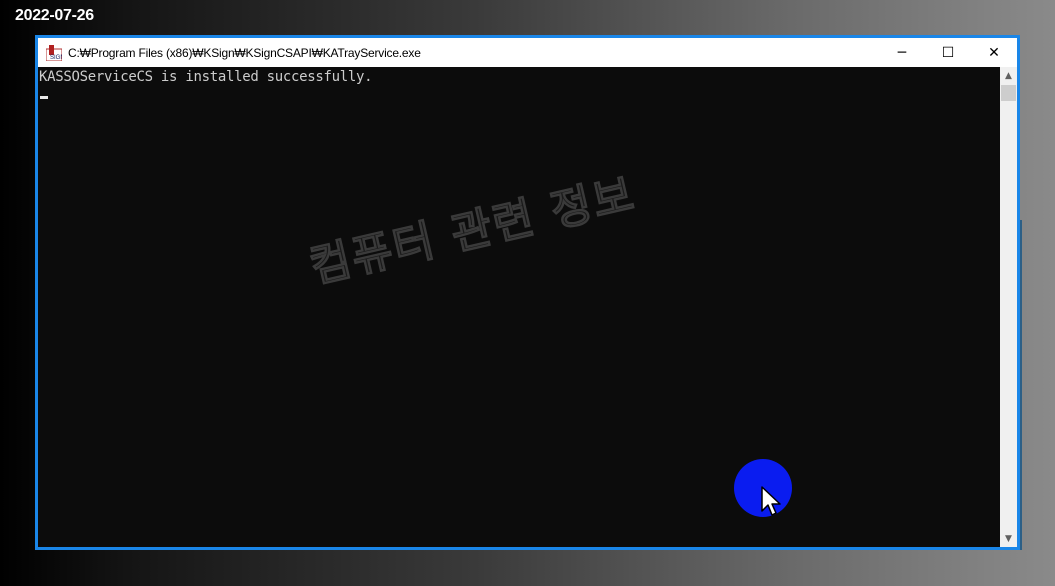 The width and height of the screenshot is (1055, 586). I want to click on maximize-icon: ☐, so click(948, 52).